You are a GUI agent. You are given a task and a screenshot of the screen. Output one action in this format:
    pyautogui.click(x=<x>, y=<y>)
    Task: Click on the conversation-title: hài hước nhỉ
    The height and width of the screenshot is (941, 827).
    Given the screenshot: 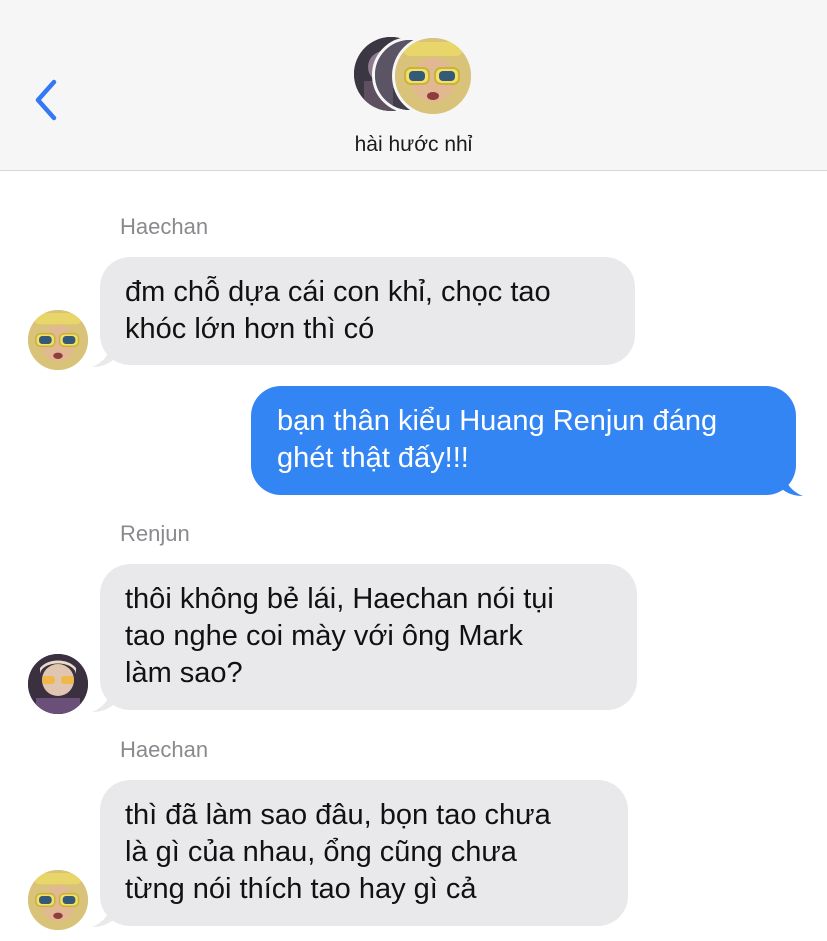 What is the action you would take?
    pyautogui.click(x=413, y=145)
    